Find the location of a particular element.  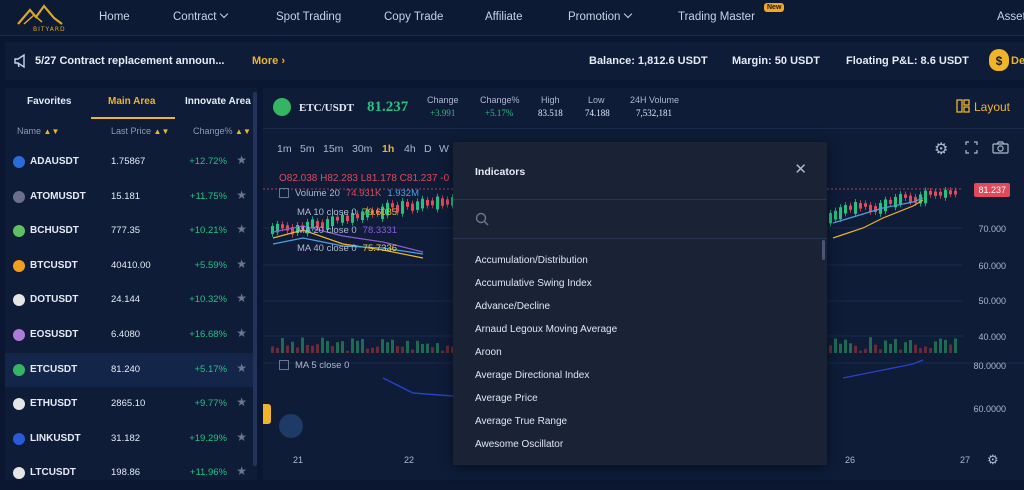

nav-promotion: Promotion is located at coordinates (600, 16).